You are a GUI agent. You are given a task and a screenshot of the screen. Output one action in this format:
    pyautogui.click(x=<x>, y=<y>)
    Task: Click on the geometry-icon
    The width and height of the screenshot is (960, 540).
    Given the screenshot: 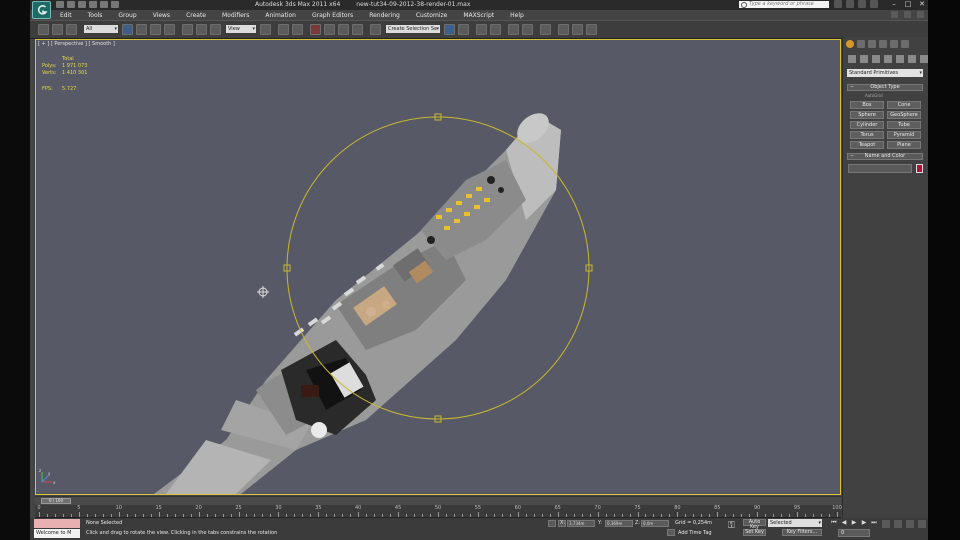 What is the action you would take?
    pyautogui.click(x=852, y=59)
    